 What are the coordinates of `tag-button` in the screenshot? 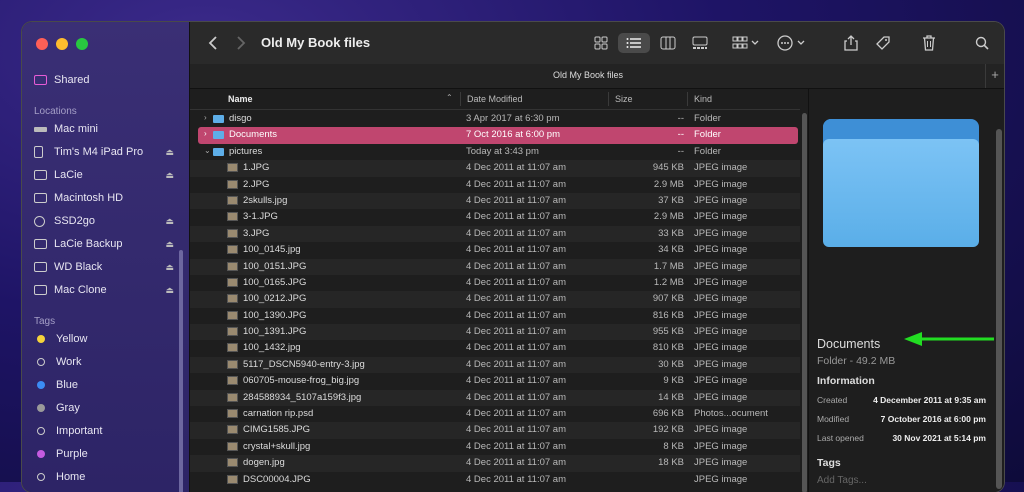 It's located at (883, 43).